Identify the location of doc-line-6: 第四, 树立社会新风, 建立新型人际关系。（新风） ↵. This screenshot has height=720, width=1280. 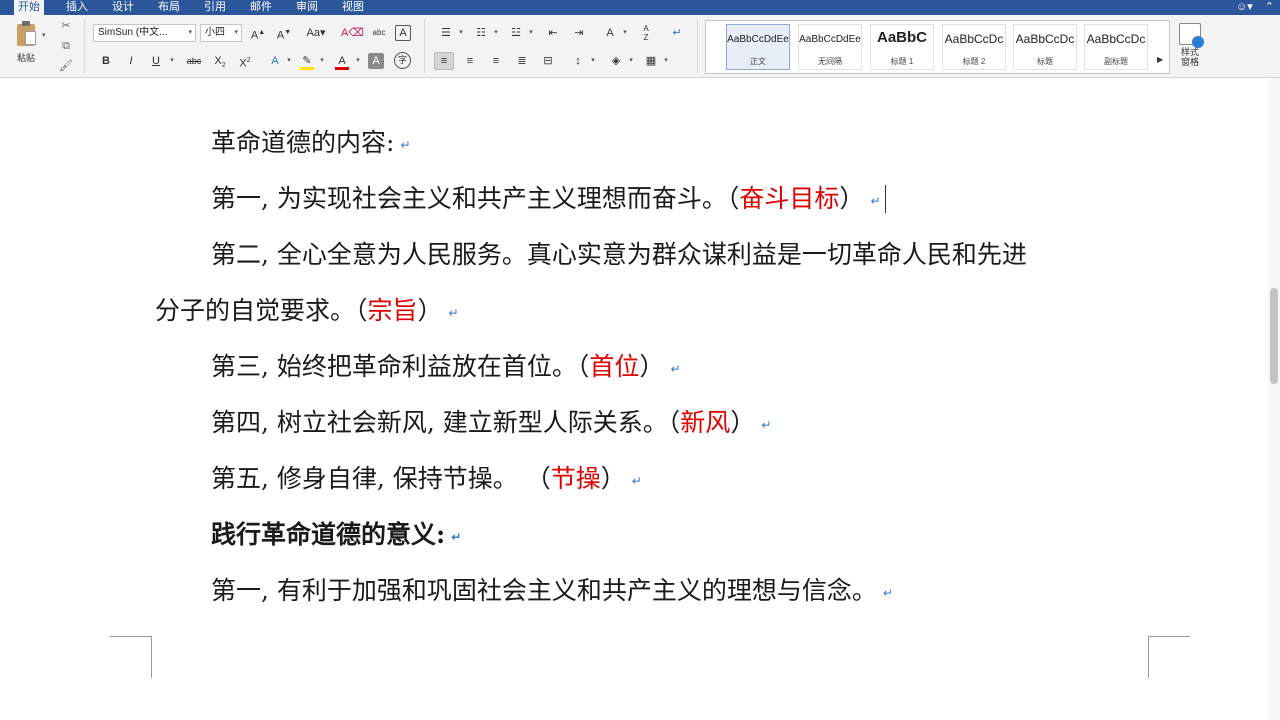
(491, 424).